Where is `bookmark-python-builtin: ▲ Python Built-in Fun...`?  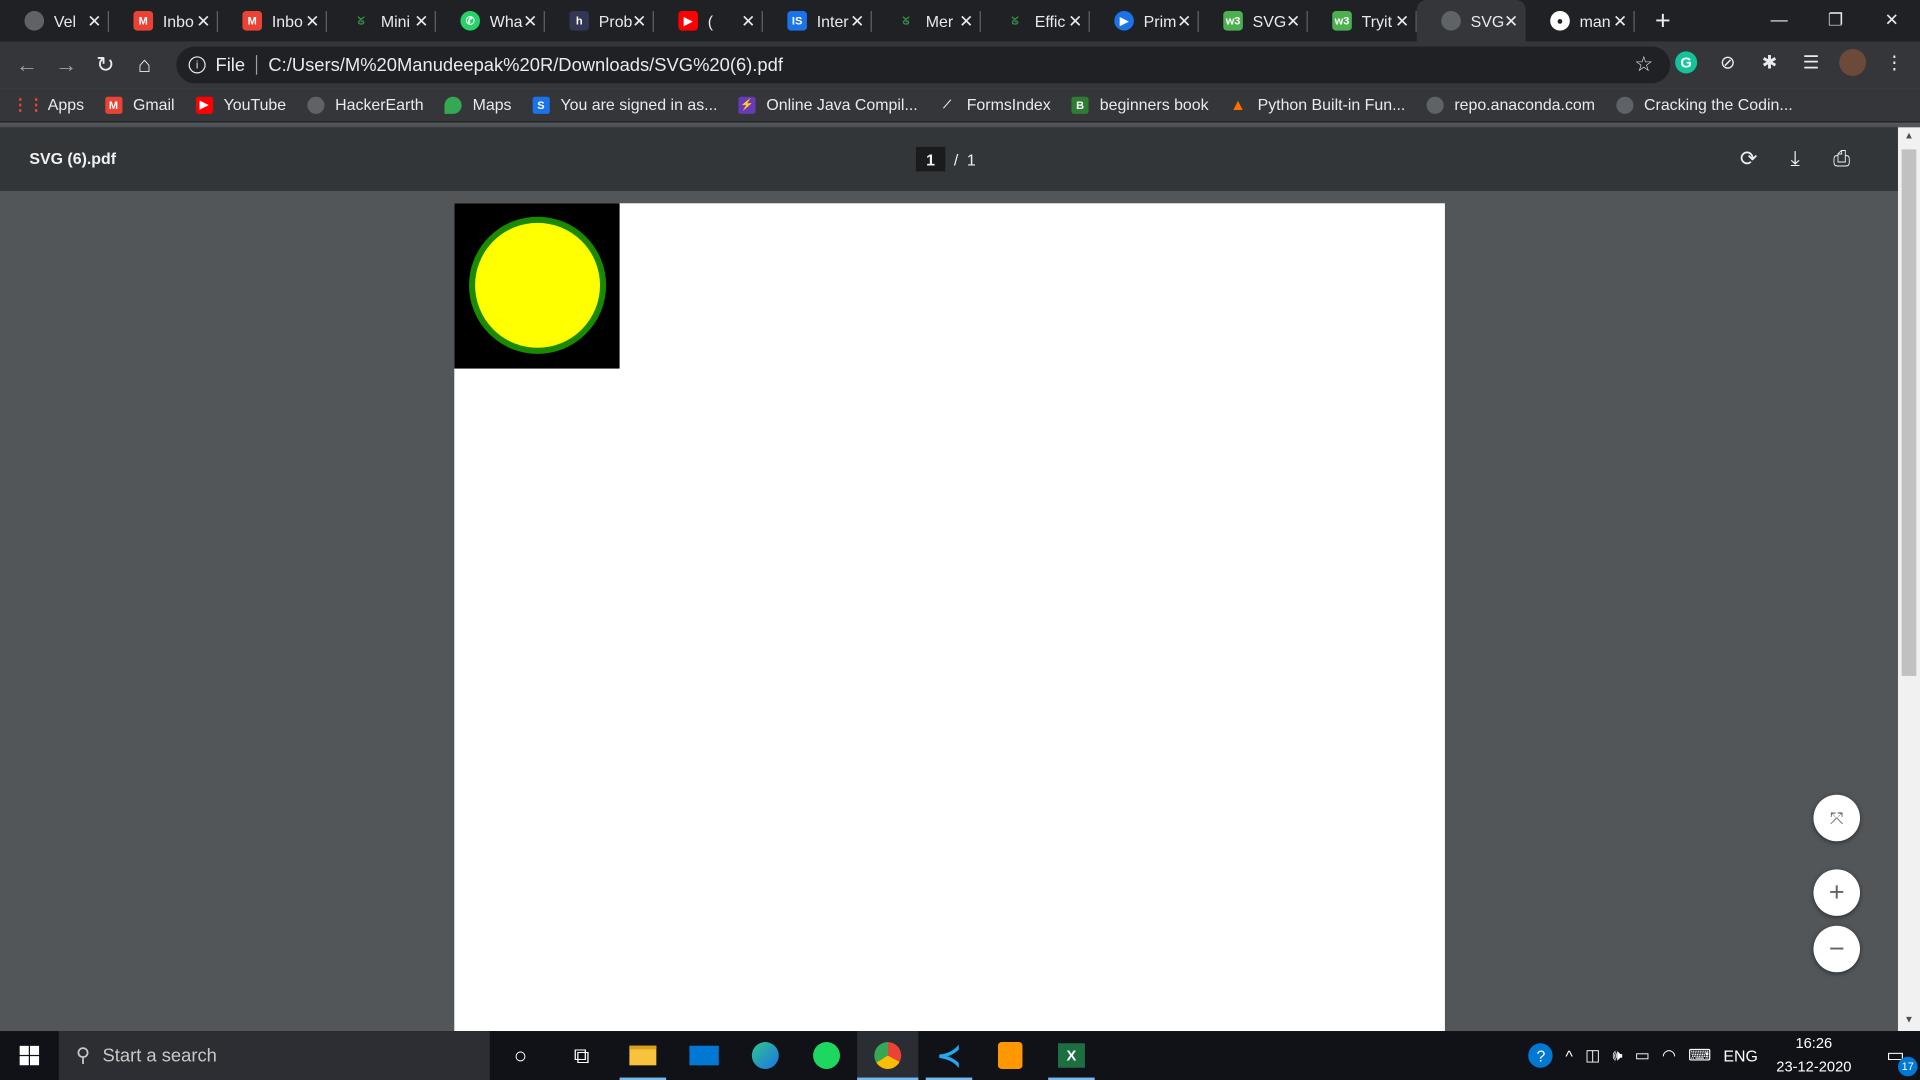 bookmark-python-builtin: ▲ Python Built-in Fun... is located at coordinates (1317, 105).